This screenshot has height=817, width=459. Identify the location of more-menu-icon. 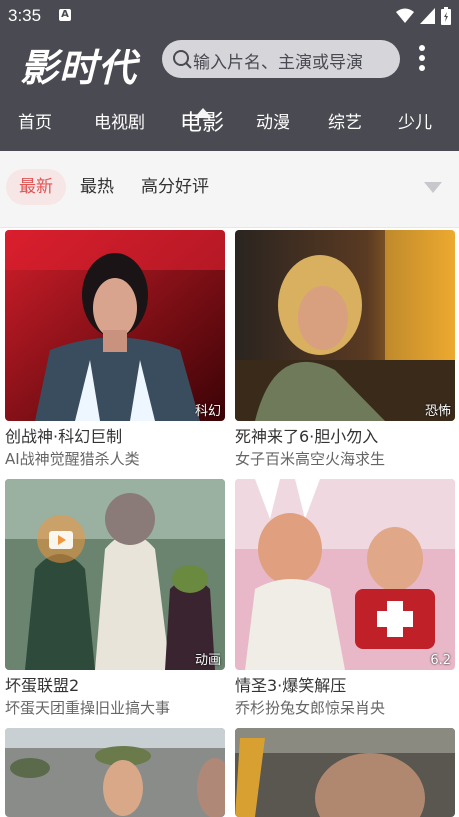
(422, 59).